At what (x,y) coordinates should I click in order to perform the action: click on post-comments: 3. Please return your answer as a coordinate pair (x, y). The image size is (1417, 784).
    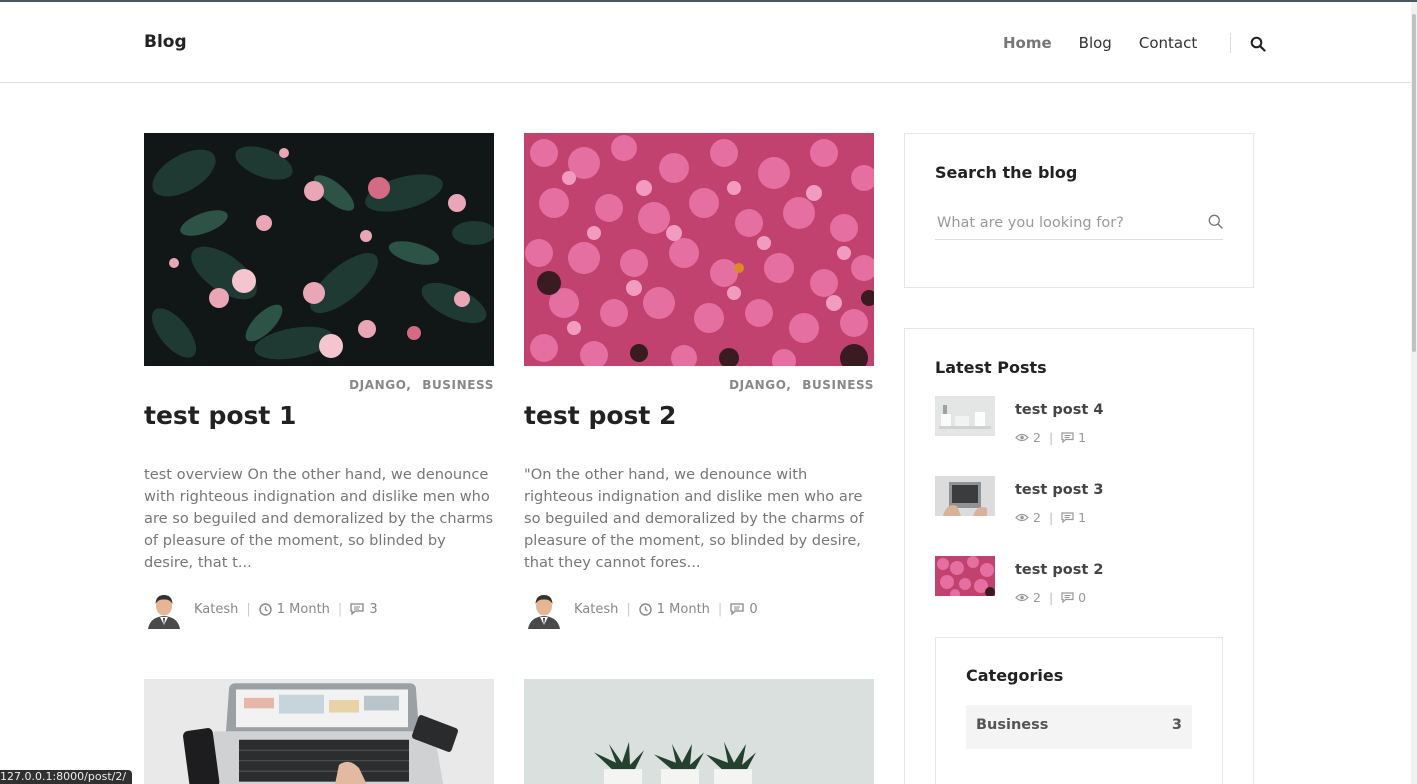
    Looking at the image, I should click on (364, 609).